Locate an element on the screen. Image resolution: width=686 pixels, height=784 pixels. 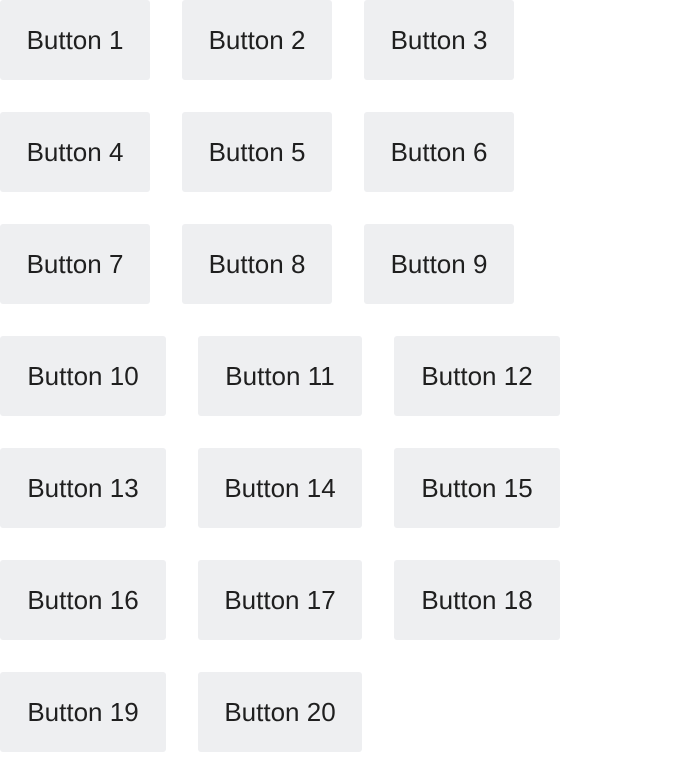
button-18: Button 18 is located at coordinates (477, 600).